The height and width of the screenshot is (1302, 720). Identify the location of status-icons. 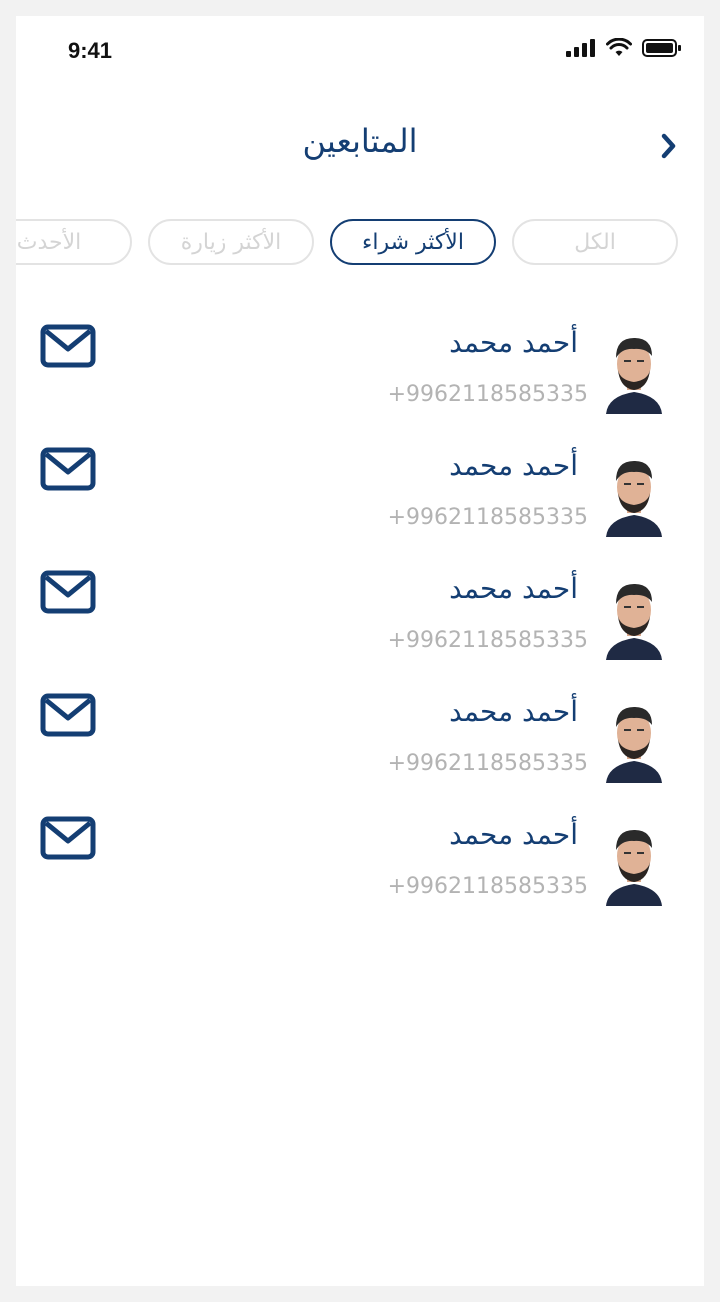
(624, 48).